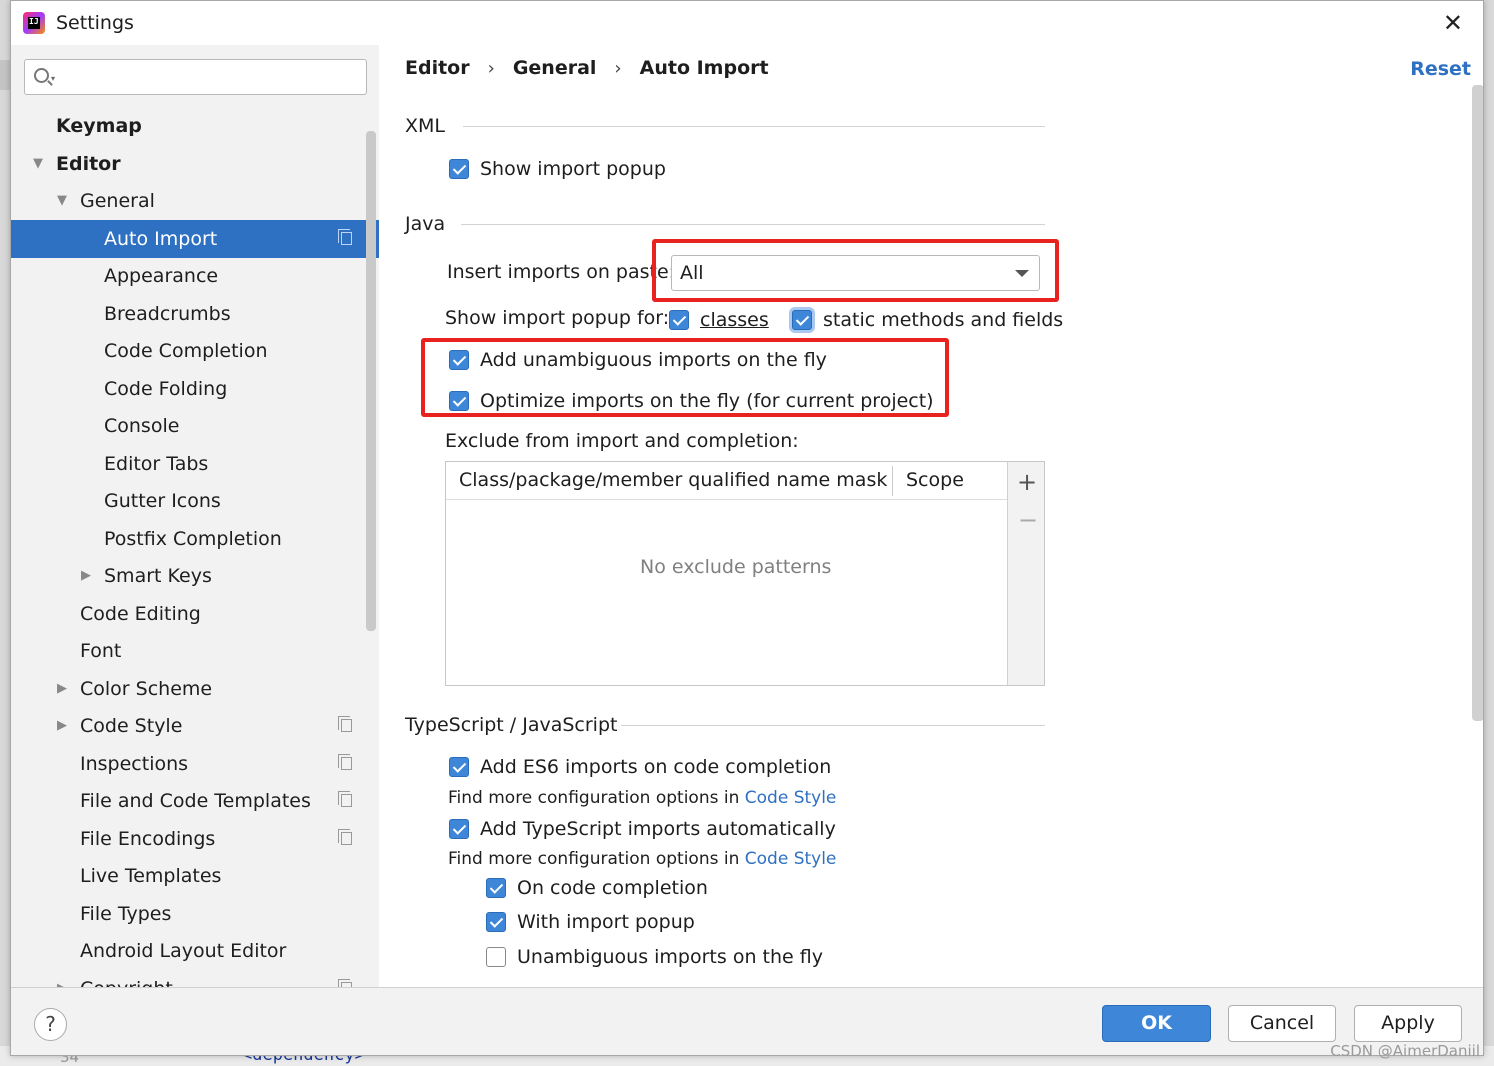 The height and width of the screenshot is (1066, 1494). What do you see at coordinates (557, 318) in the screenshot?
I see `show-import-popup-for-label: Show import popup for:` at bounding box center [557, 318].